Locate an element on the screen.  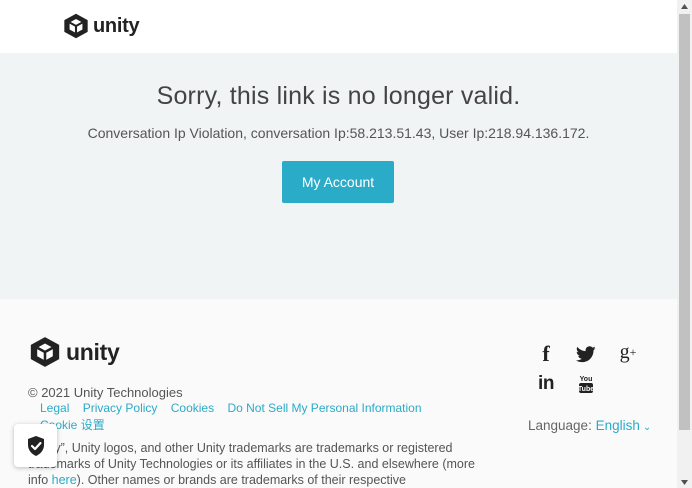
svg-text: You is located at coordinates (586, 379).